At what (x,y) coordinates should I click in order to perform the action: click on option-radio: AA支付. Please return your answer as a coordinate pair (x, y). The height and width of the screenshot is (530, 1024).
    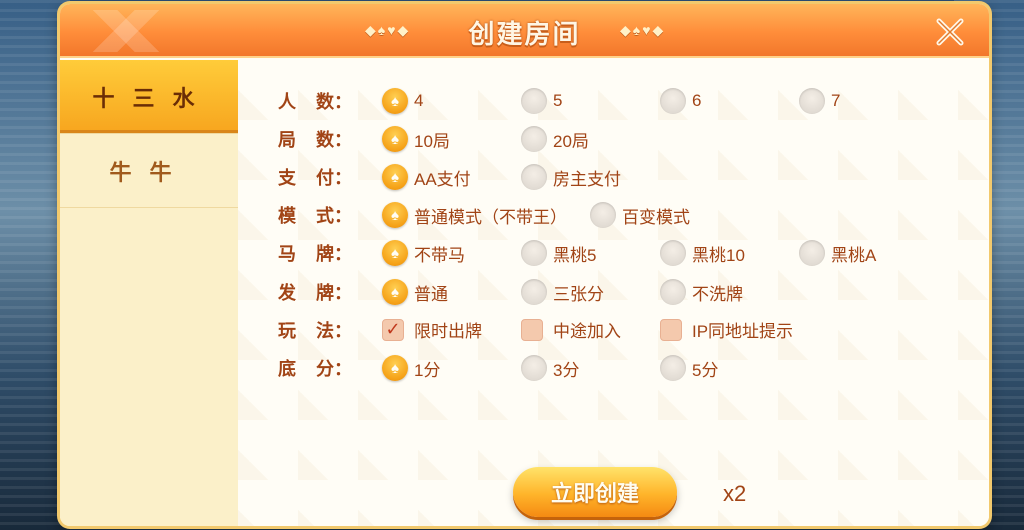
    Looking at the image, I should click on (426, 177).